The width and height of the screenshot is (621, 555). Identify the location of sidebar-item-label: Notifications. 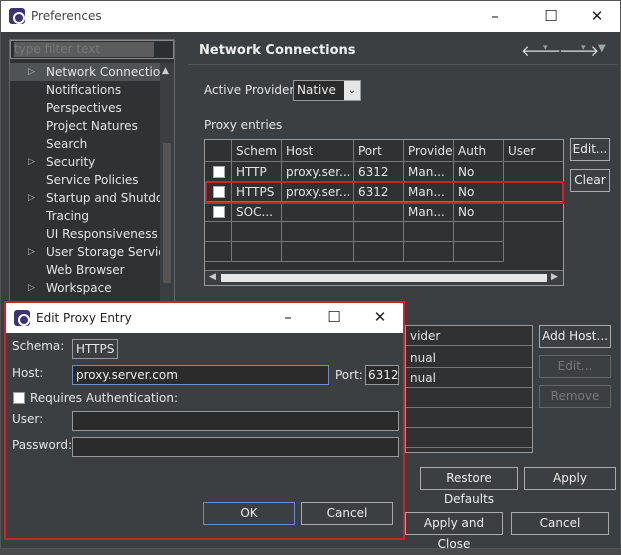
(84, 90).